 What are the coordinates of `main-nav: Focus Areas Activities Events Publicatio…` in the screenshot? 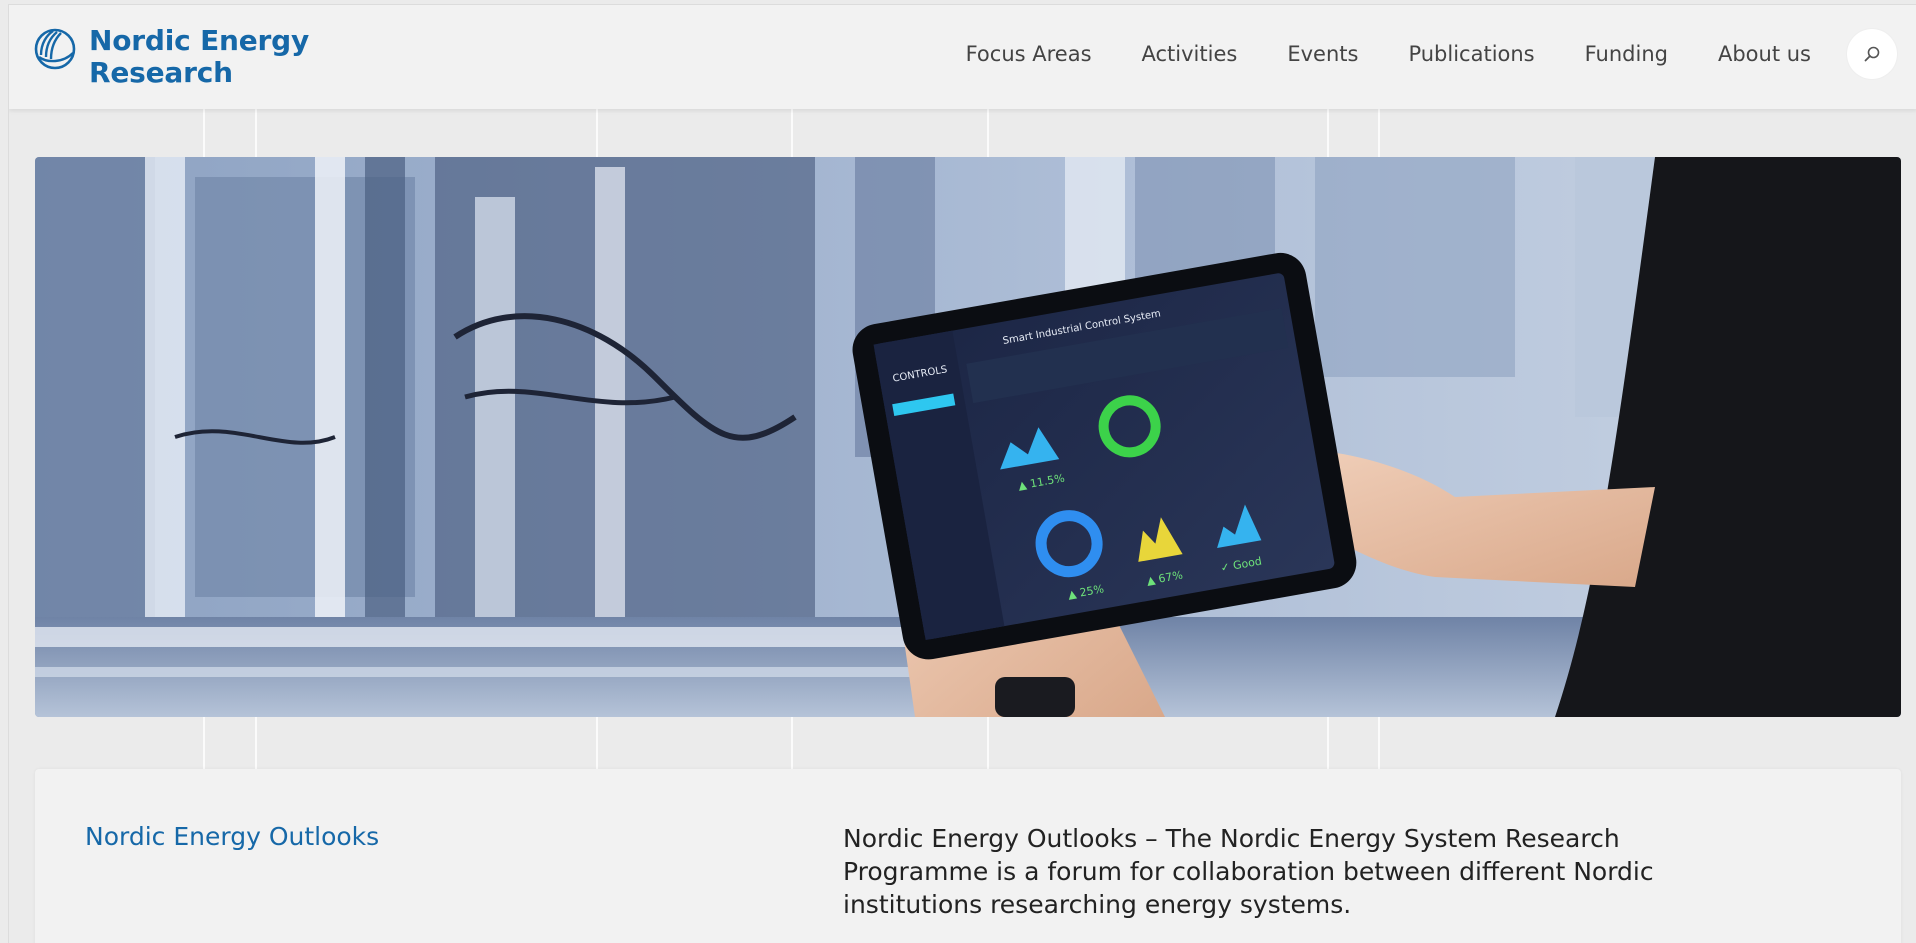 It's located at (1406, 54).